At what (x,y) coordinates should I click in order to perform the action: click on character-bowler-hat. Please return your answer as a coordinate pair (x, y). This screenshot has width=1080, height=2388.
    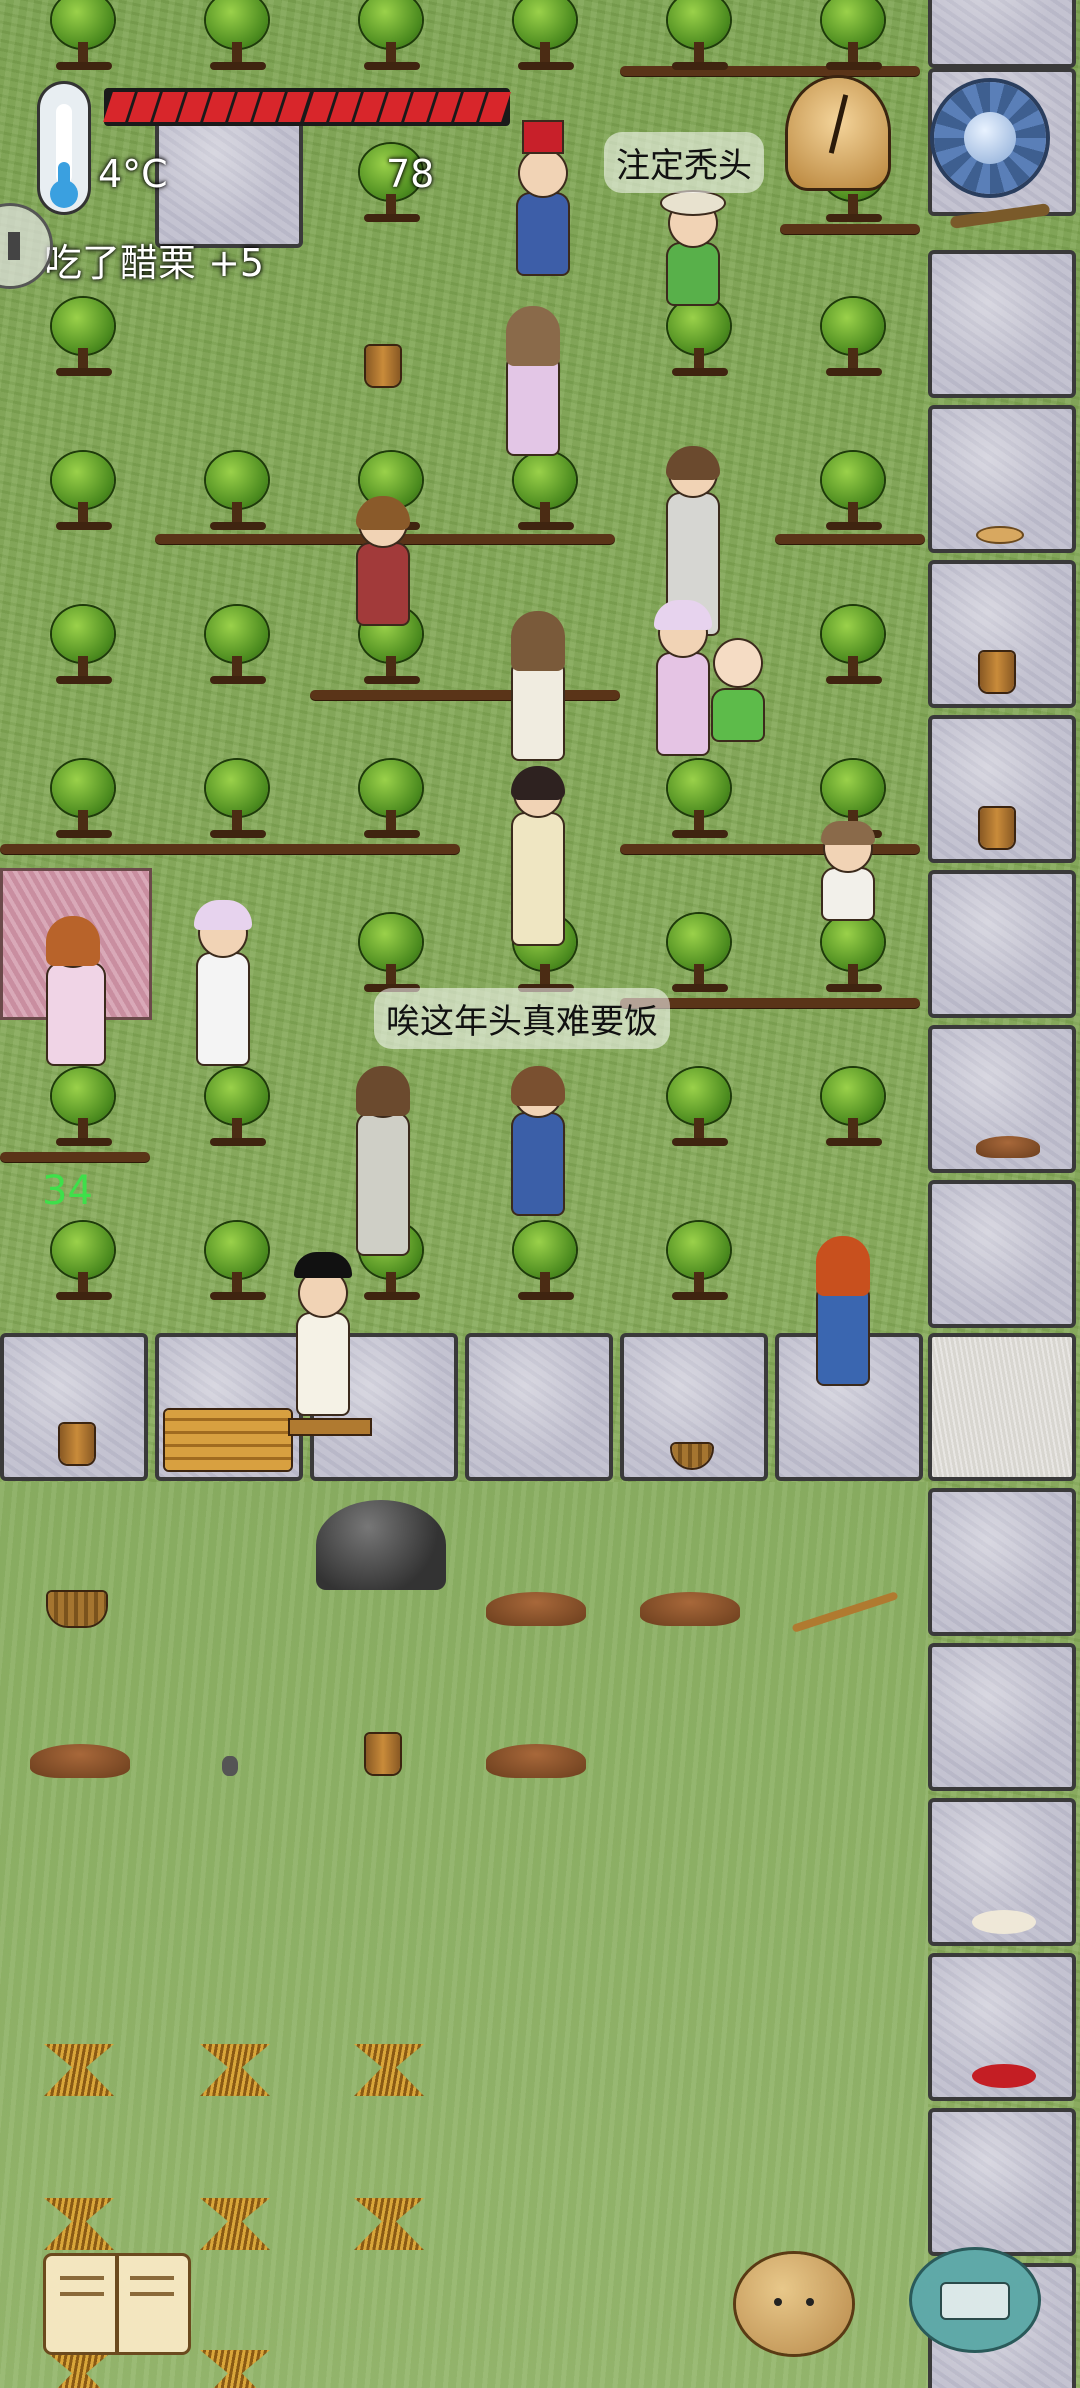
    Looking at the image, I should click on (323, 1336).